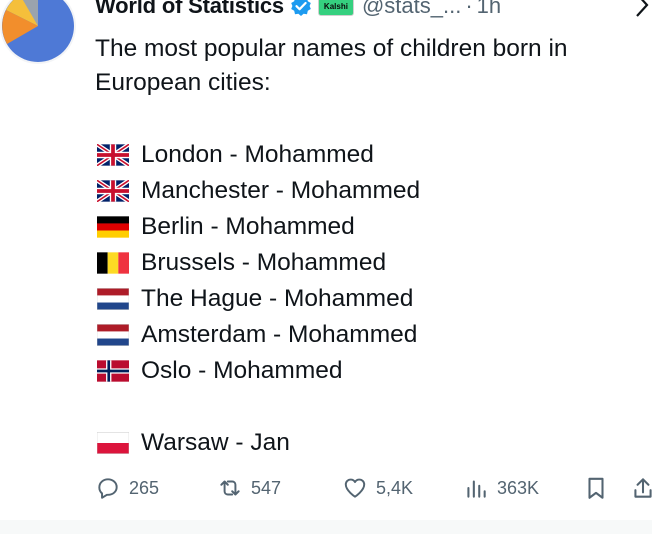 Image resolution: width=652 pixels, height=534 pixels. Describe the element at coordinates (642, 12) in the screenshot. I see `chevron-right-icon` at that location.